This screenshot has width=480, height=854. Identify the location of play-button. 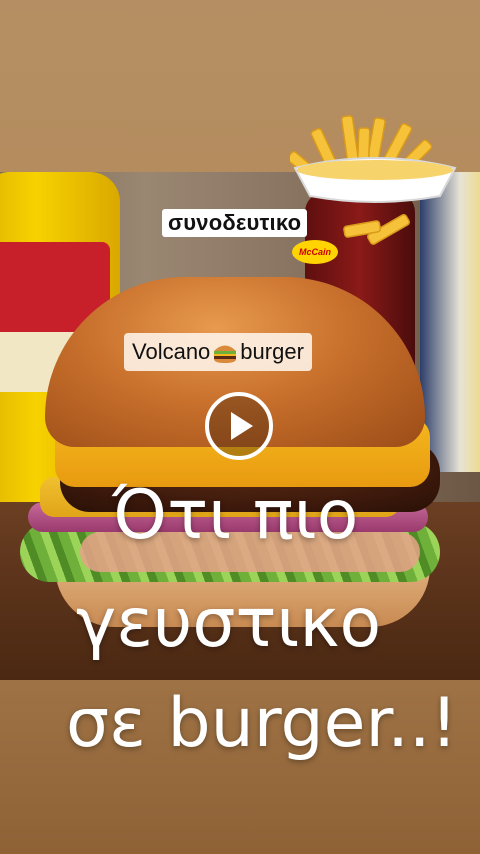
(239, 426).